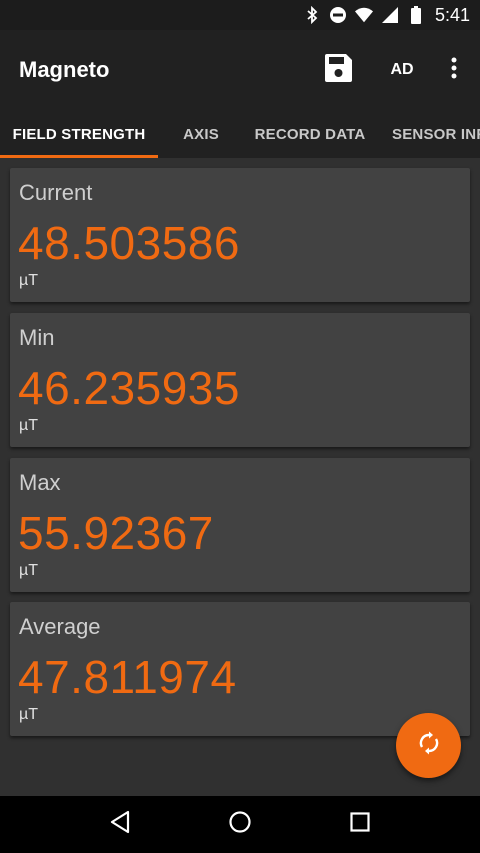 The width and height of the screenshot is (480, 853). I want to click on app-bar-actions: AD, so click(393, 70).